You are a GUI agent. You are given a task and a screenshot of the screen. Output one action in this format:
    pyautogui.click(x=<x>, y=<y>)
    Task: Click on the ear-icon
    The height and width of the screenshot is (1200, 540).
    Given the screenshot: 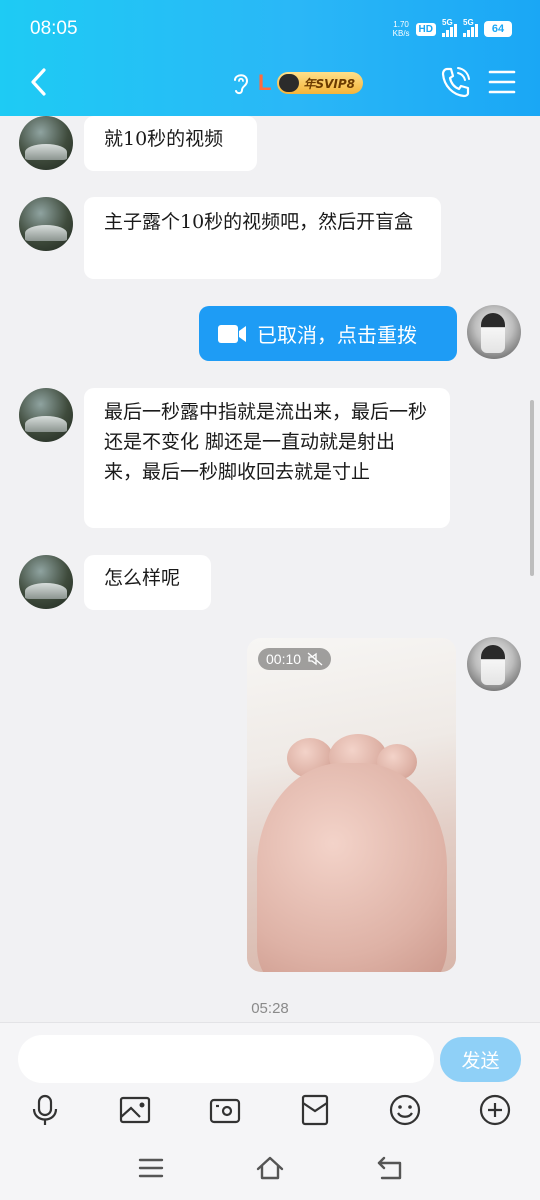 What is the action you would take?
    pyautogui.click(x=241, y=84)
    